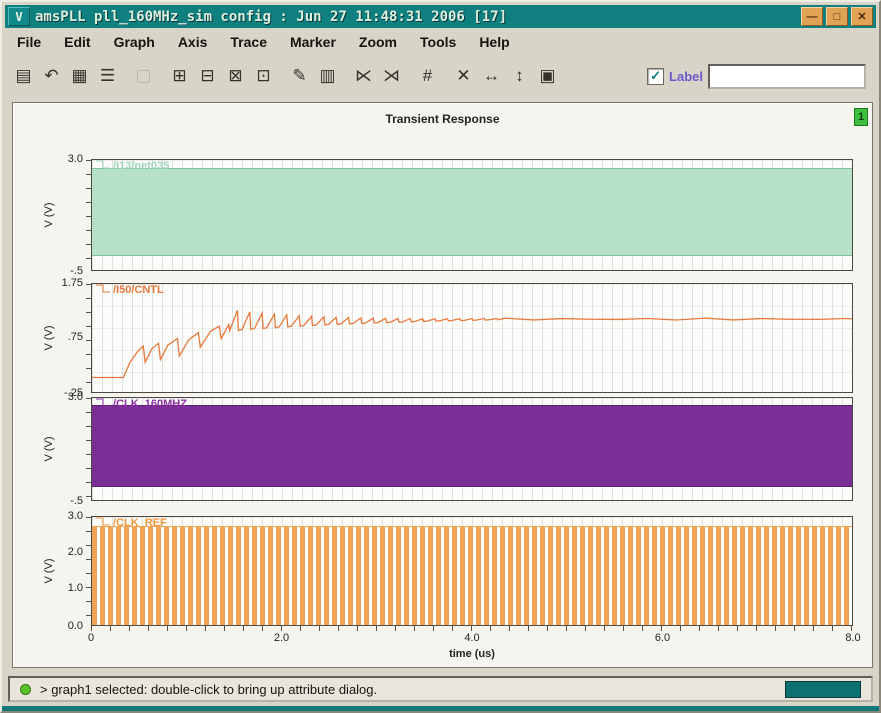 This screenshot has height=713, width=881. Describe the element at coordinates (23, 76) in the screenshot. I see `print-icon: ▤` at that location.